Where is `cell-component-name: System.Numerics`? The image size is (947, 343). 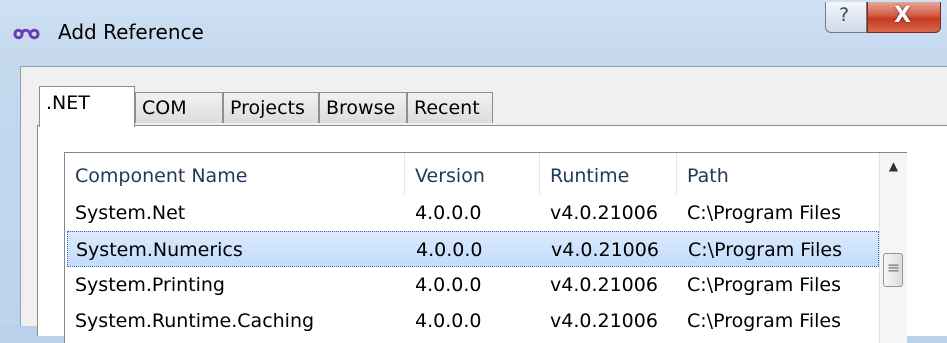 cell-component-name: System.Numerics is located at coordinates (159, 250).